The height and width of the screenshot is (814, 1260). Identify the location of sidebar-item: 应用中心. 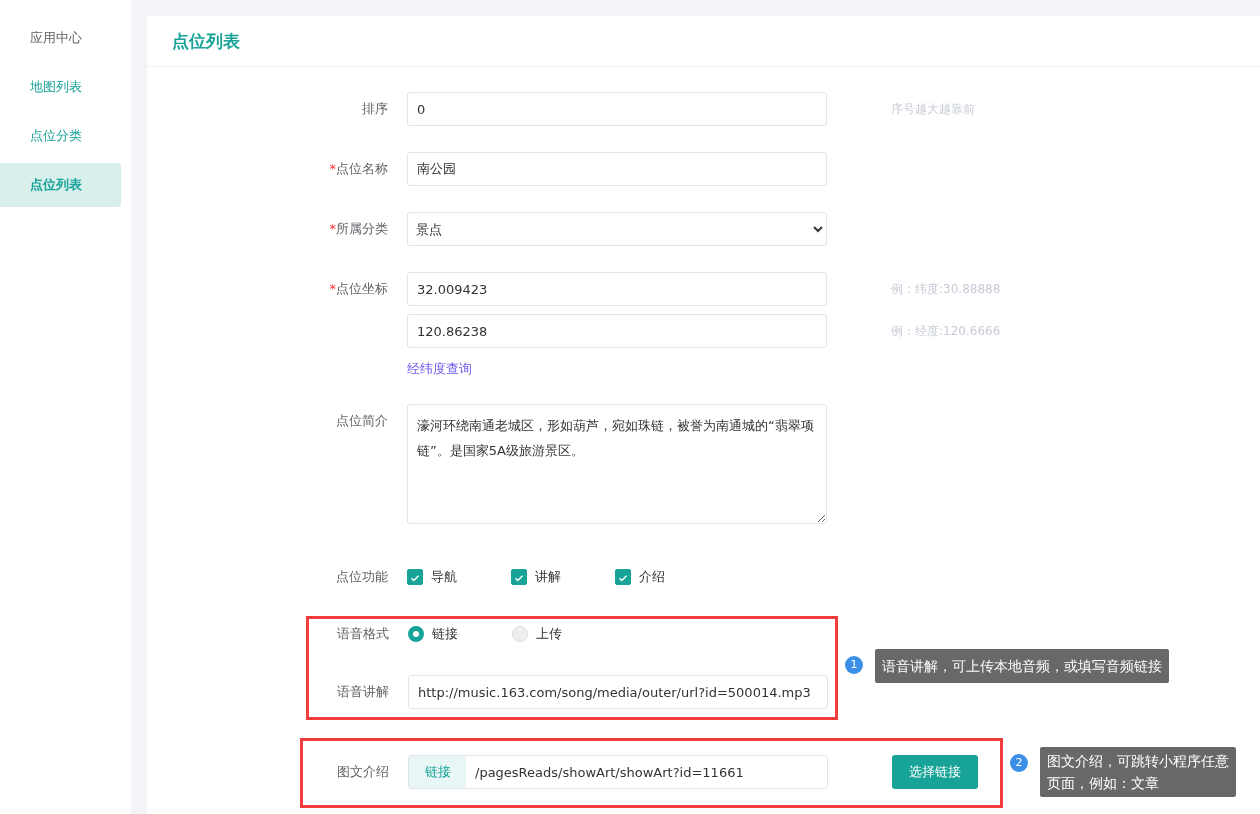
(60, 38).